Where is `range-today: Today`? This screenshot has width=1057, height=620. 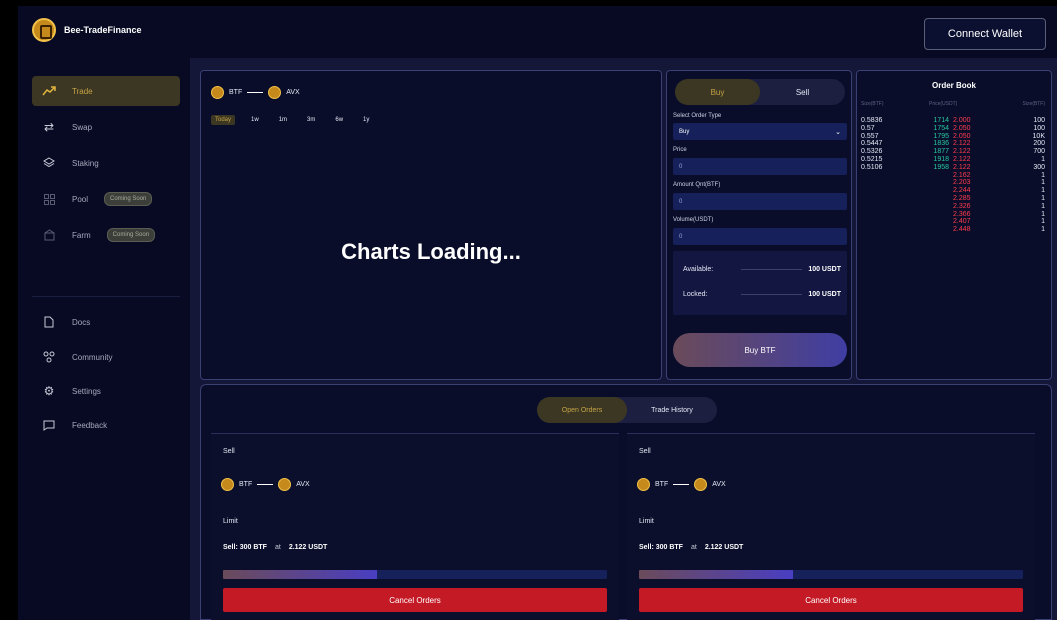
range-today: Today is located at coordinates (223, 120).